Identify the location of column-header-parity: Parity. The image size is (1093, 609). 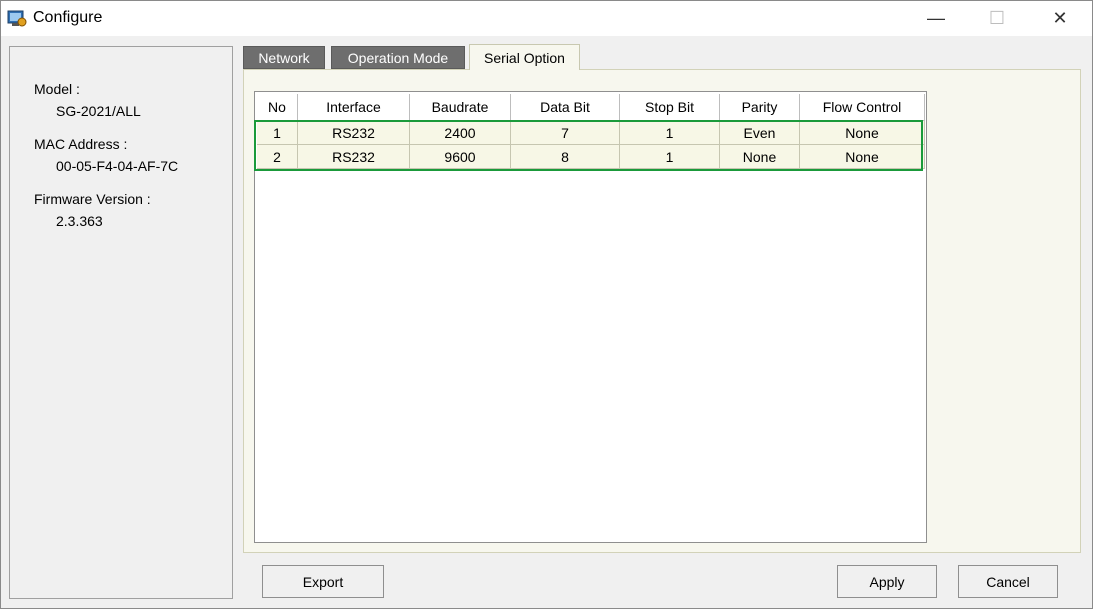
(760, 107).